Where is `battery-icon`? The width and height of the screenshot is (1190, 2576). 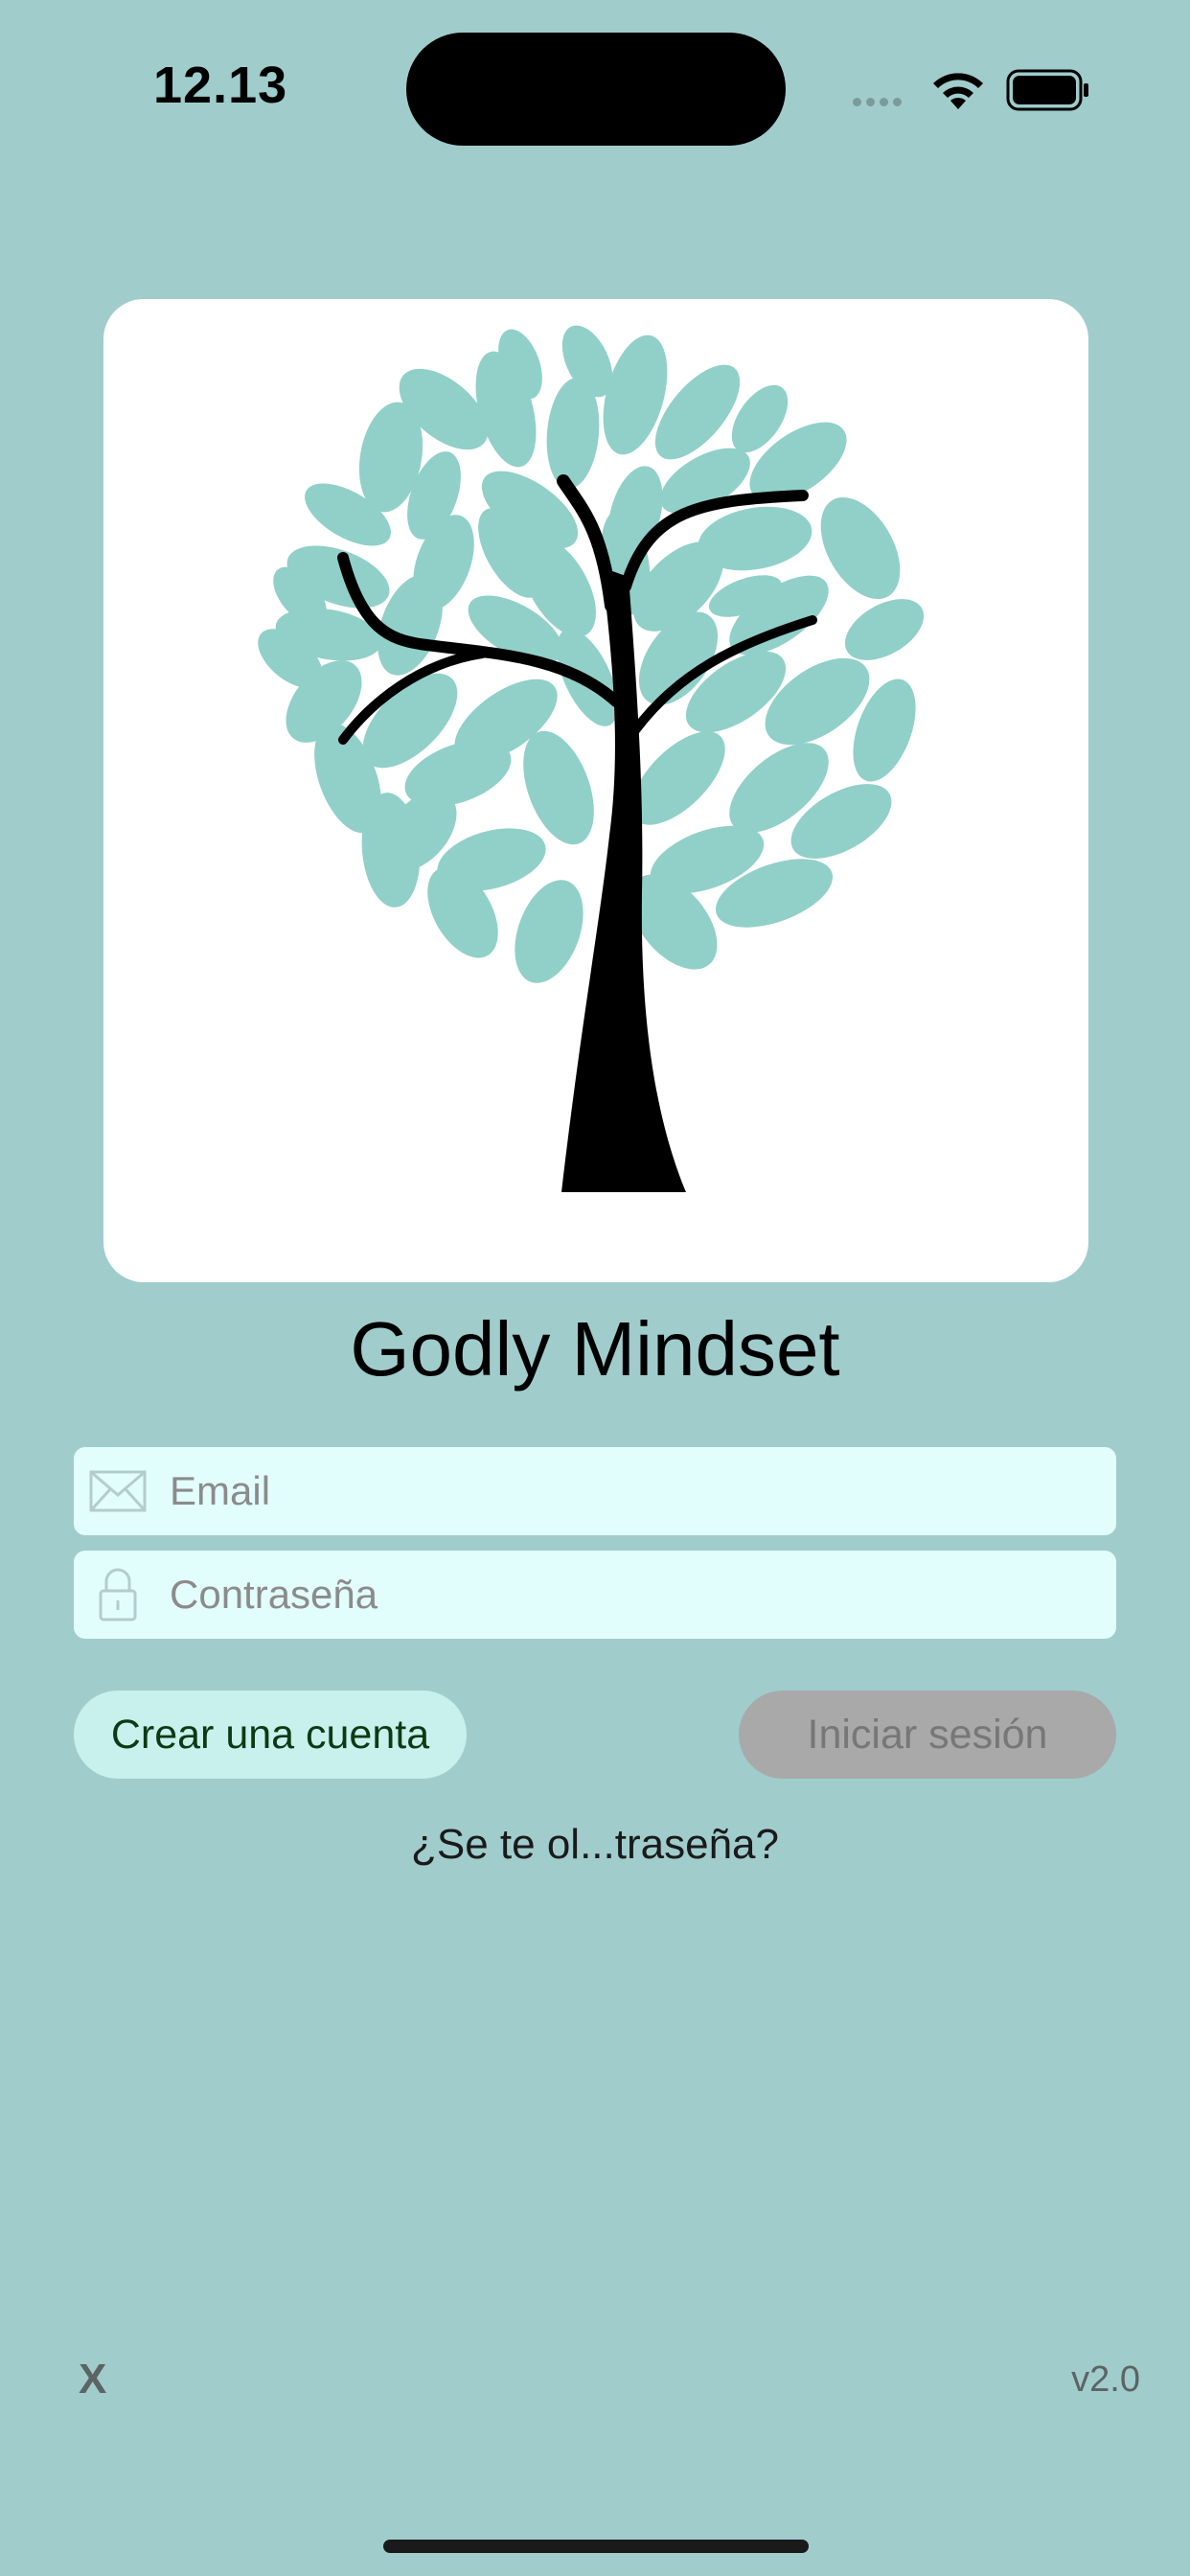
battery-icon is located at coordinates (1047, 90).